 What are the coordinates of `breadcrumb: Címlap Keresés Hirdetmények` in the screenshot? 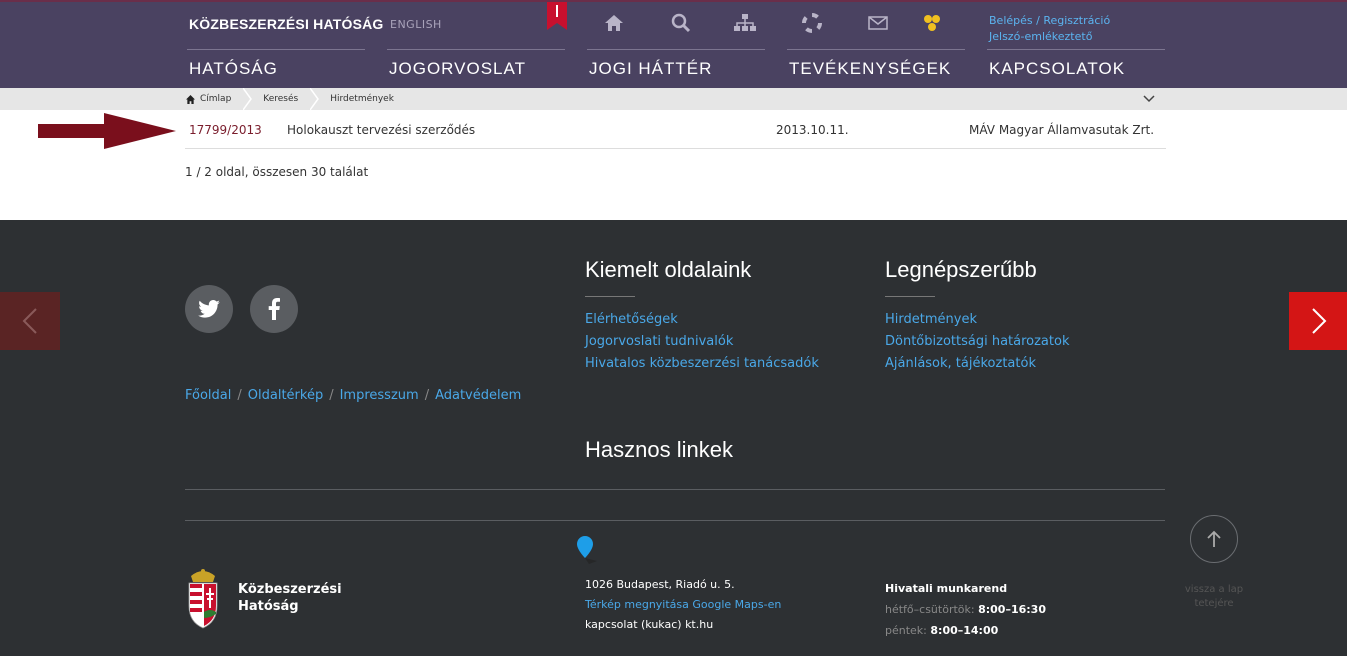 It's located at (296, 99).